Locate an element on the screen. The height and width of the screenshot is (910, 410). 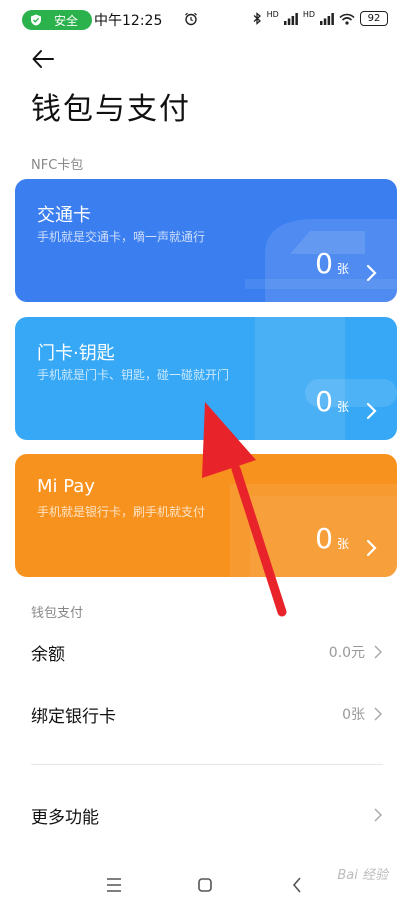
card-title: 交通卡 is located at coordinates (64, 215).